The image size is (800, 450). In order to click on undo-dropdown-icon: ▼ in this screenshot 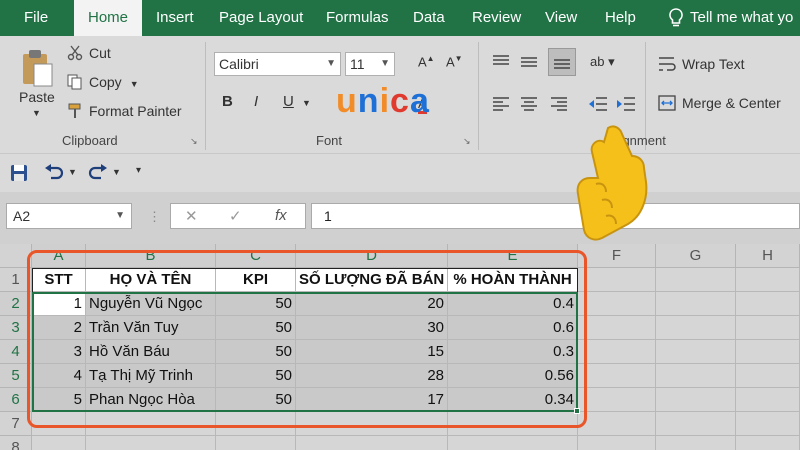, I will do `click(72, 172)`.